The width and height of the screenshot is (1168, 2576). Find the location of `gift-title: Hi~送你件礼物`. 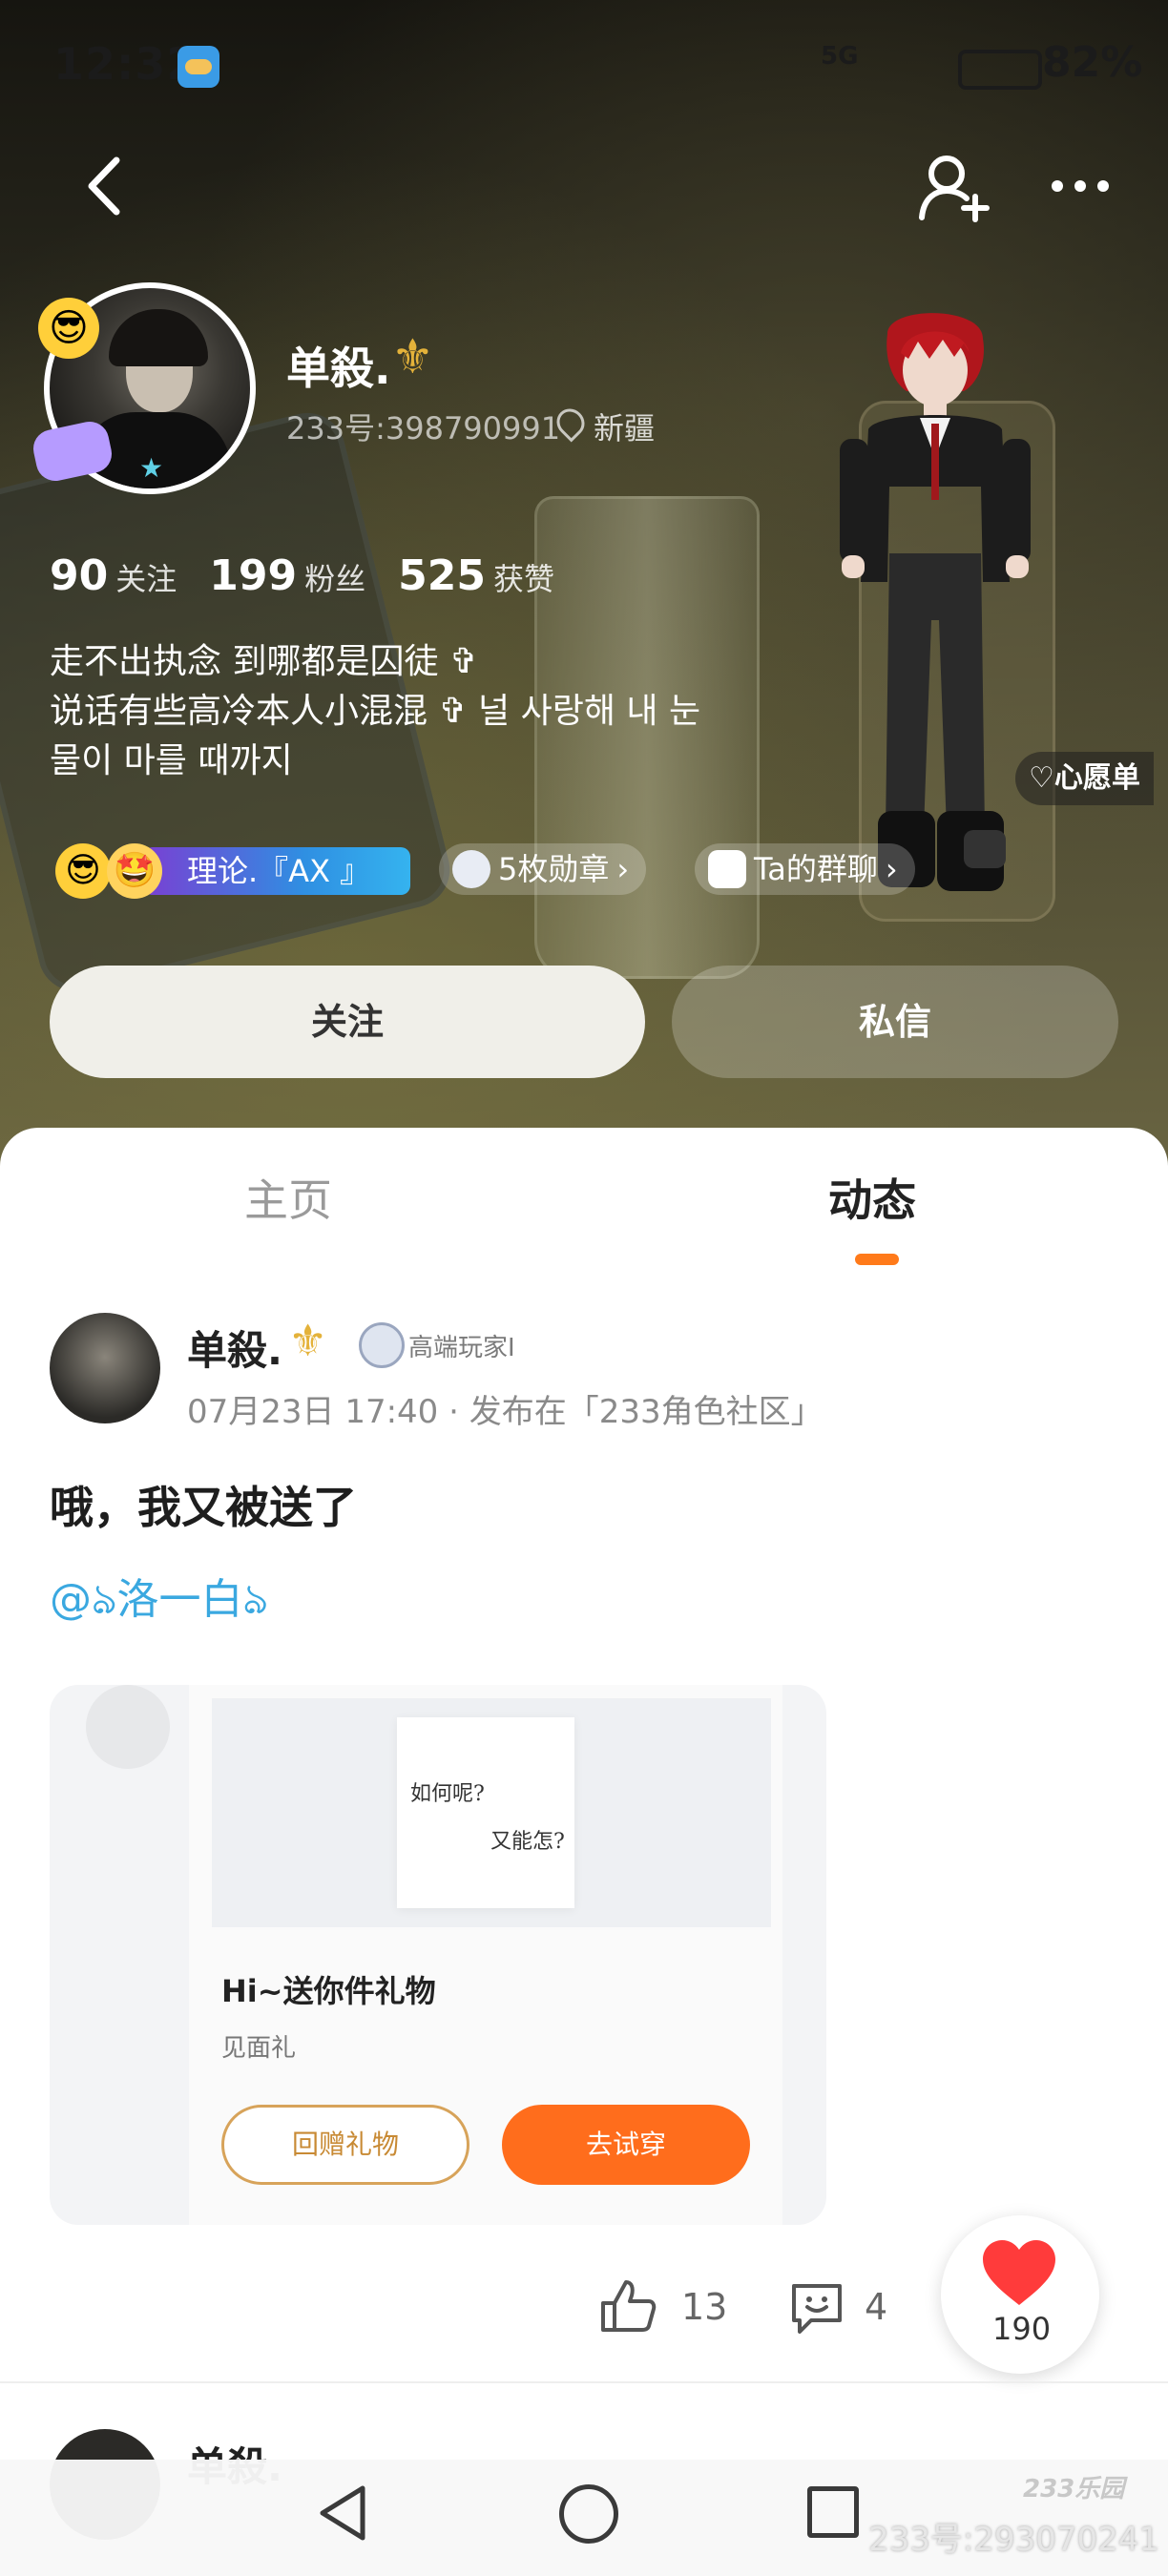

gift-title: Hi~送你件礼物 is located at coordinates (328, 1991).